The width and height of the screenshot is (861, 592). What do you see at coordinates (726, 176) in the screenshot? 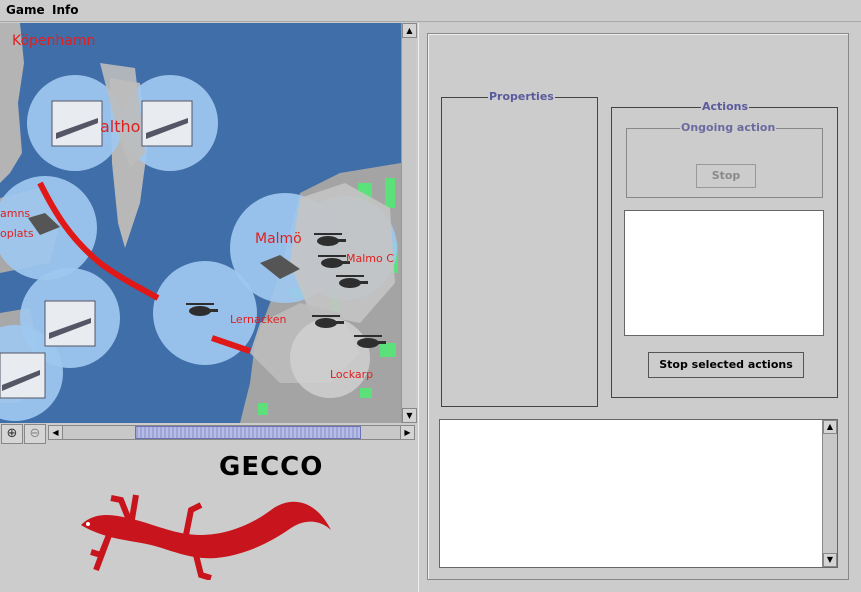
I see `stop-button: Stop` at bounding box center [726, 176].